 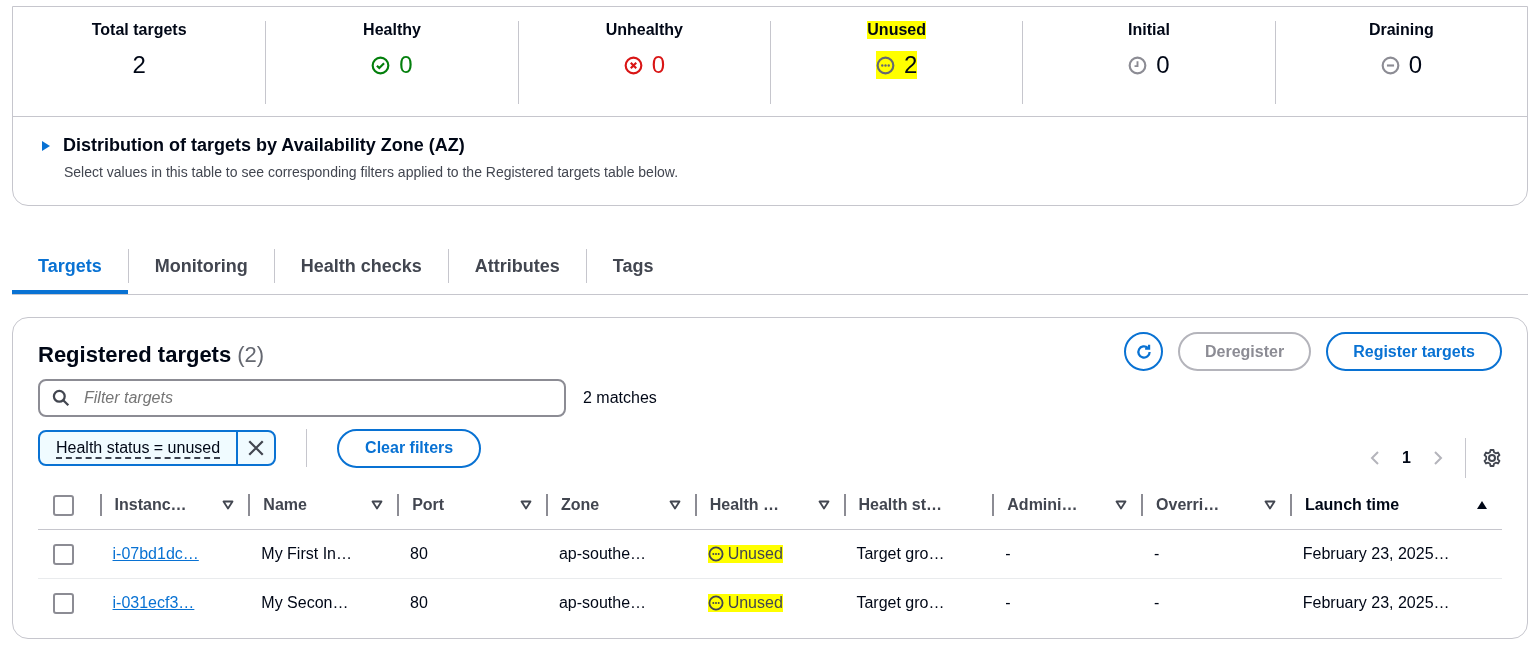 I want to click on section-description: Select values in this table to see corresponding filters applied to the Registered targets table below., so click(x=371, y=172).